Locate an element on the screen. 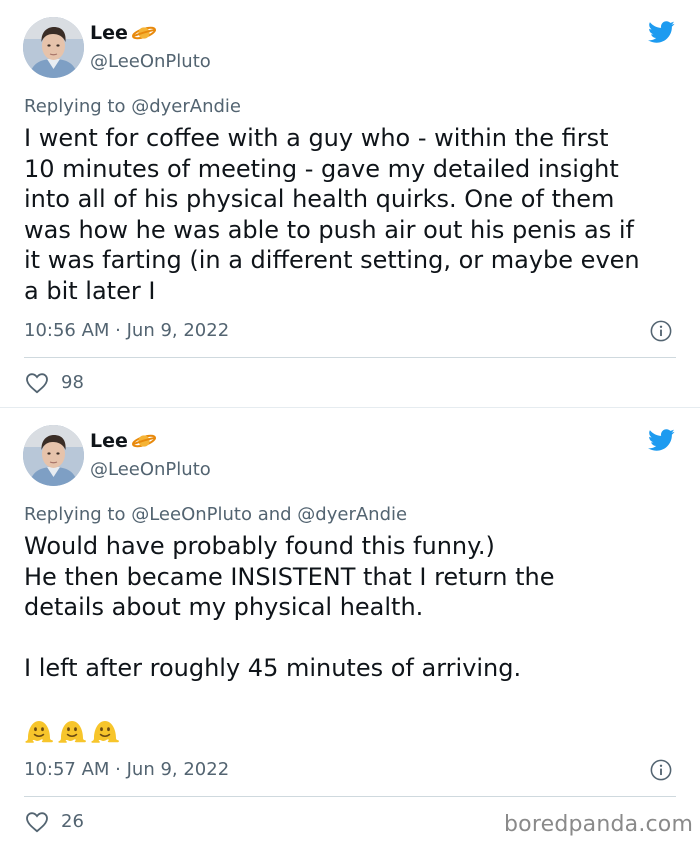  watermark: boredpanda.com is located at coordinates (599, 824).